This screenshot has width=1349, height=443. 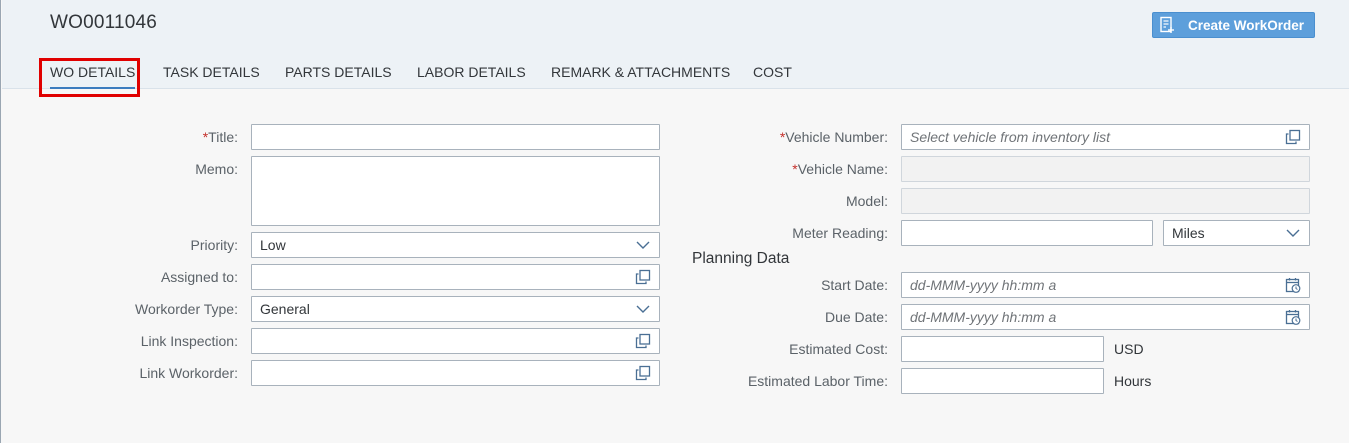 I want to click on page-title: WO0011046, so click(x=104, y=22).